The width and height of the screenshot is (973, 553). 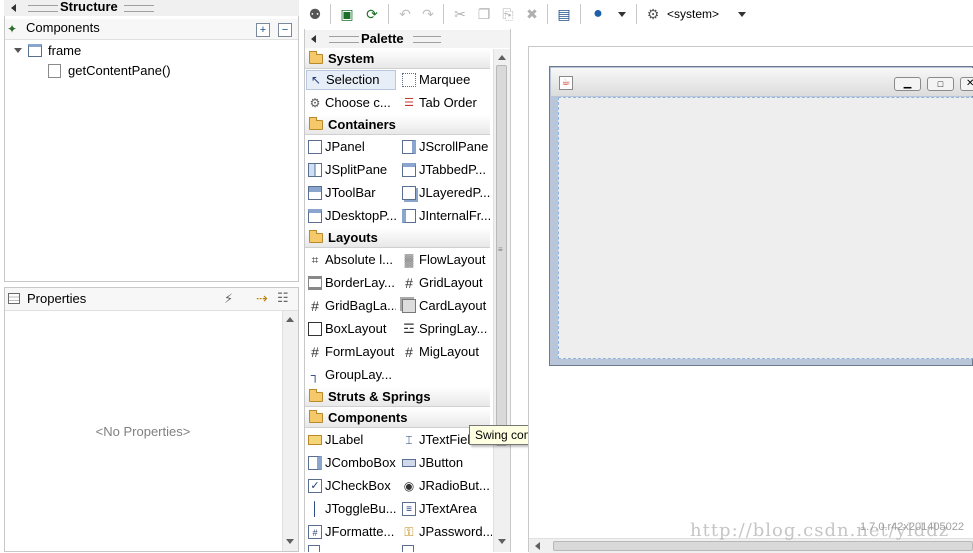 I want to click on folder-open-icon, so click(x=316, y=123).